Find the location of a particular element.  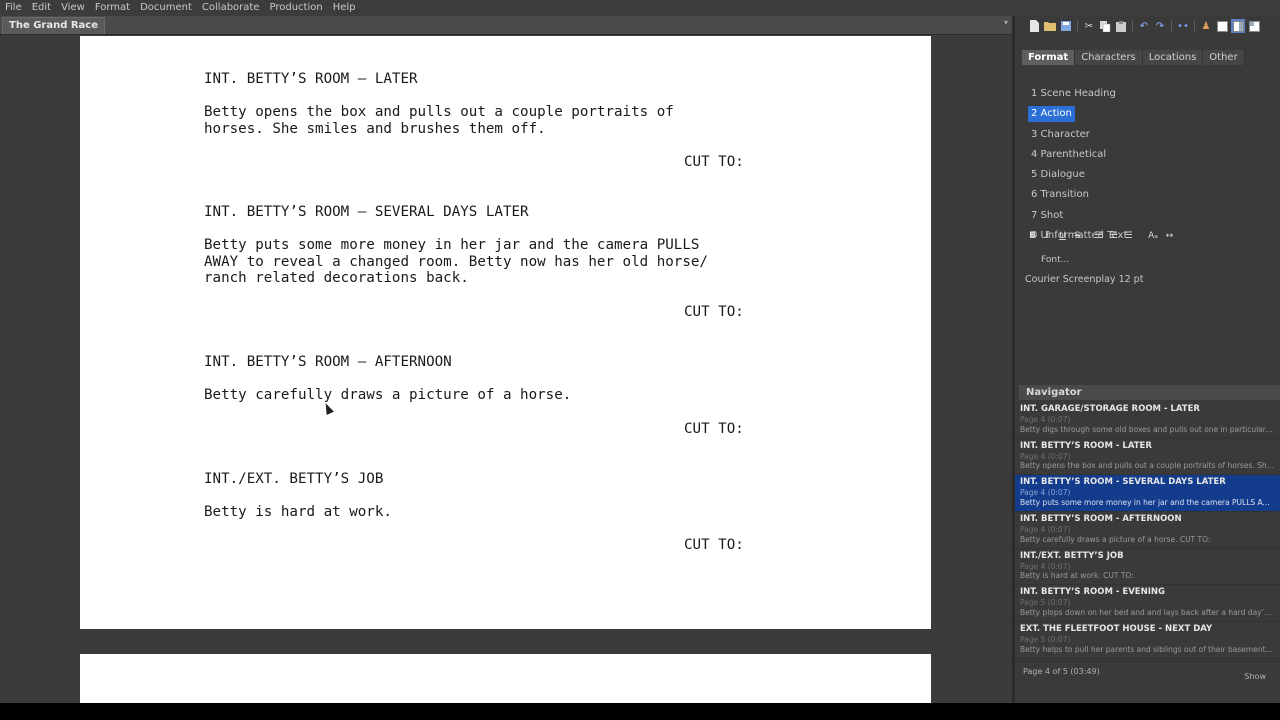

document-tab: The Grand Race is located at coordinates (54, 25).